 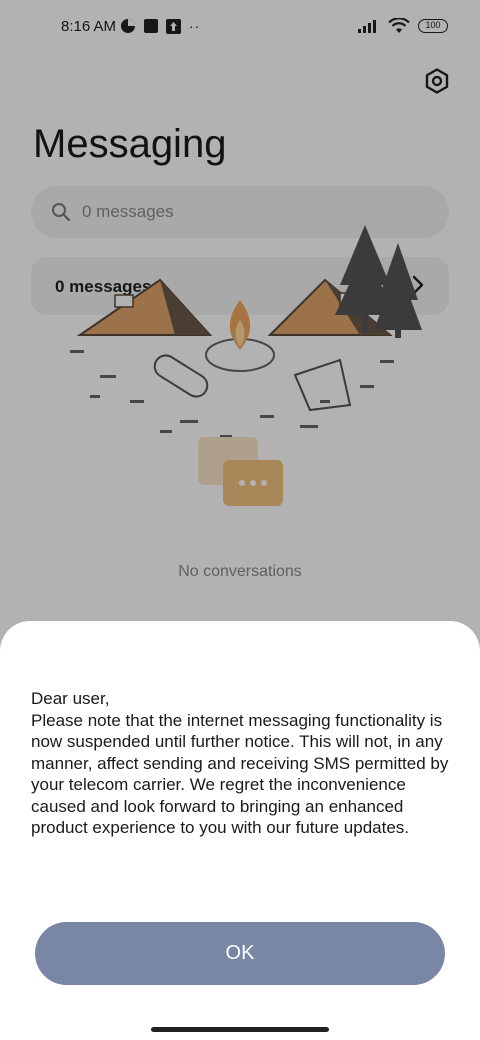 What do you see at coordinates (240, 953) in the screenshot?
I see `ok-button: OK` at bounding box center [240, 953].